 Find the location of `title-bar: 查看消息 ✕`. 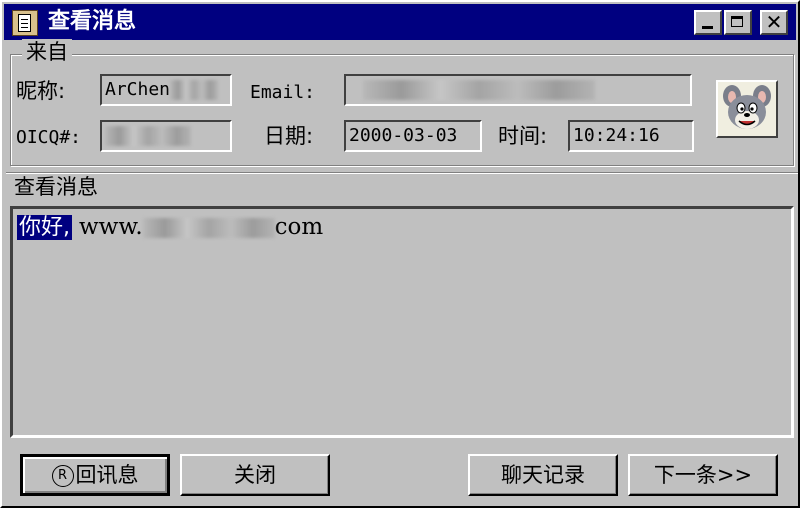

title-bar: 查看消息 ✕ is located at coordinates (400, 22).